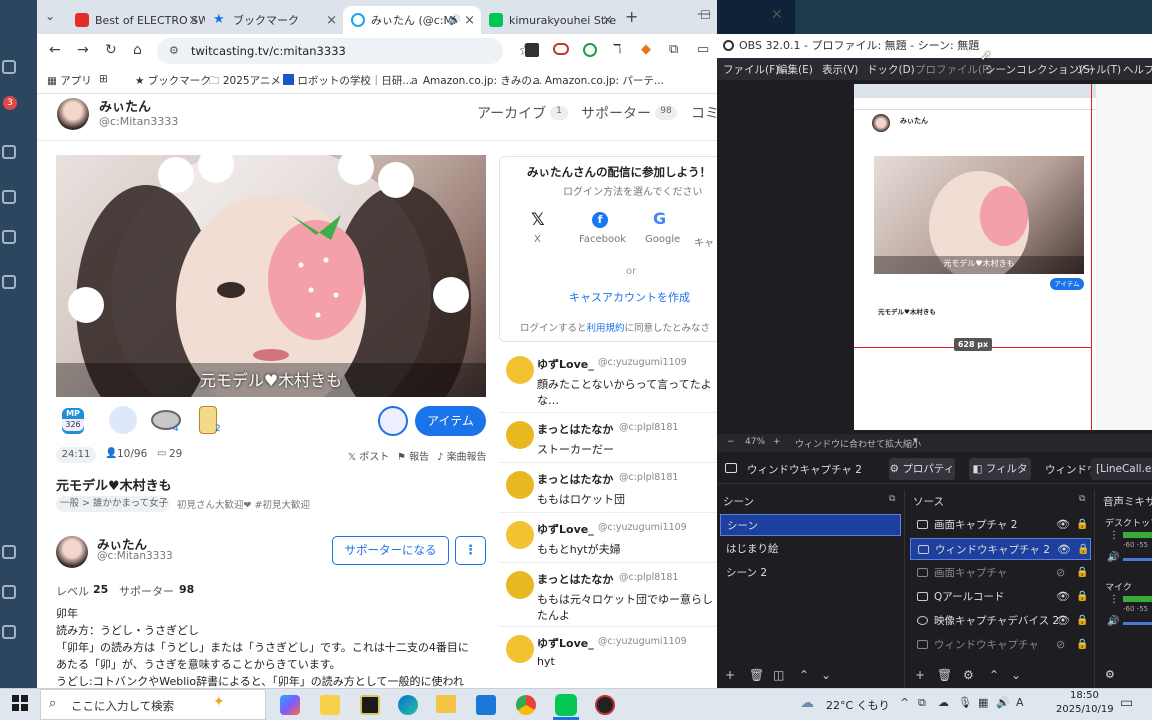 This screenshot has width=1152, height=720. Describe the element at coordinates (922, 703) in the screenshot. I see `tray-icon: ⧉` at that location.